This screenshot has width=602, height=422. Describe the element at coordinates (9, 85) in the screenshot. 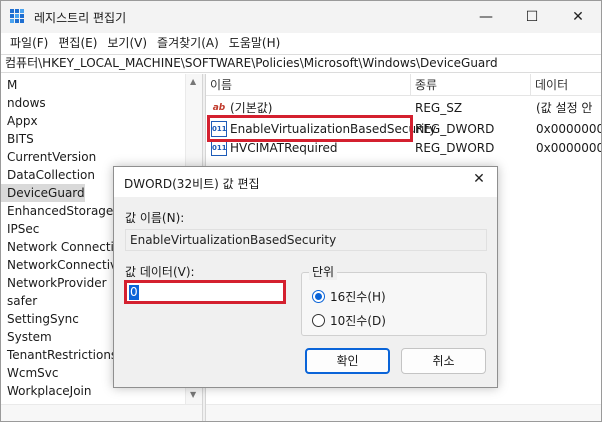

I see `tree-item: M` at that location.